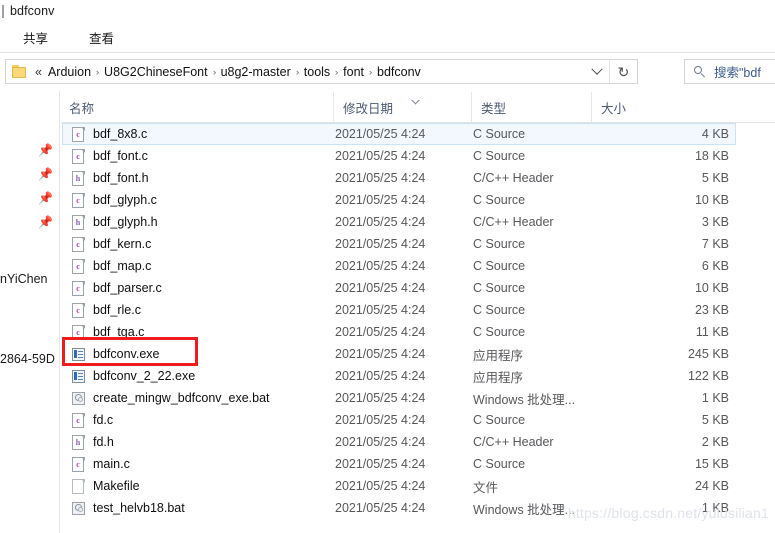 The image size is (775, 533). I want to click on file-size: 15 KB, so click(711, 464).